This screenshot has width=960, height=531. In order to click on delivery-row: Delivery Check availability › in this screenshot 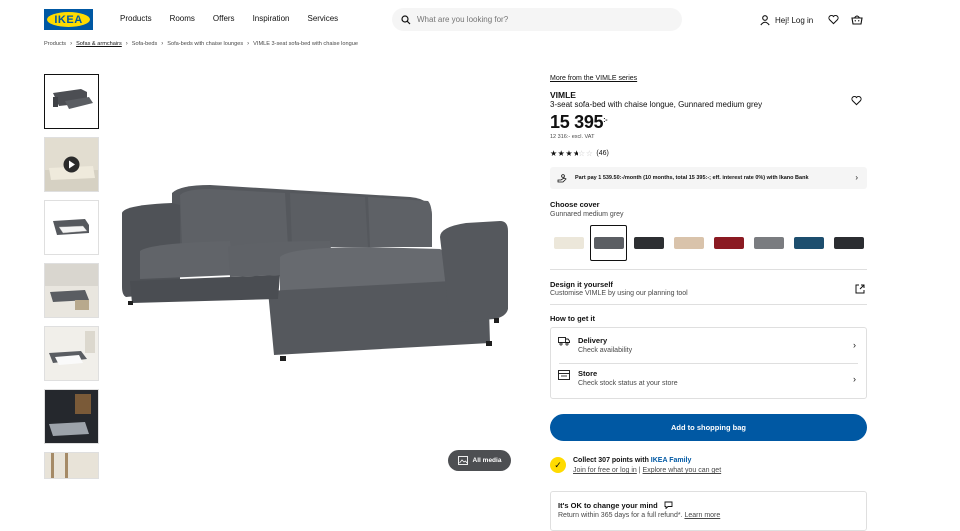, I will do `click(708, 345)`.